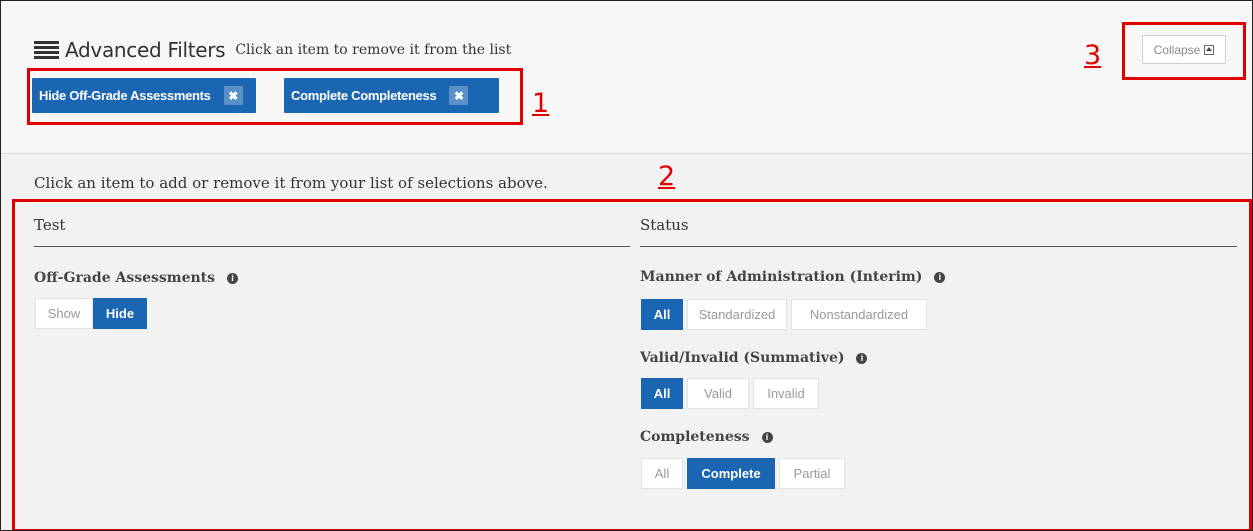  I want to click on annotation-number-1: 1, so click(541, 103).